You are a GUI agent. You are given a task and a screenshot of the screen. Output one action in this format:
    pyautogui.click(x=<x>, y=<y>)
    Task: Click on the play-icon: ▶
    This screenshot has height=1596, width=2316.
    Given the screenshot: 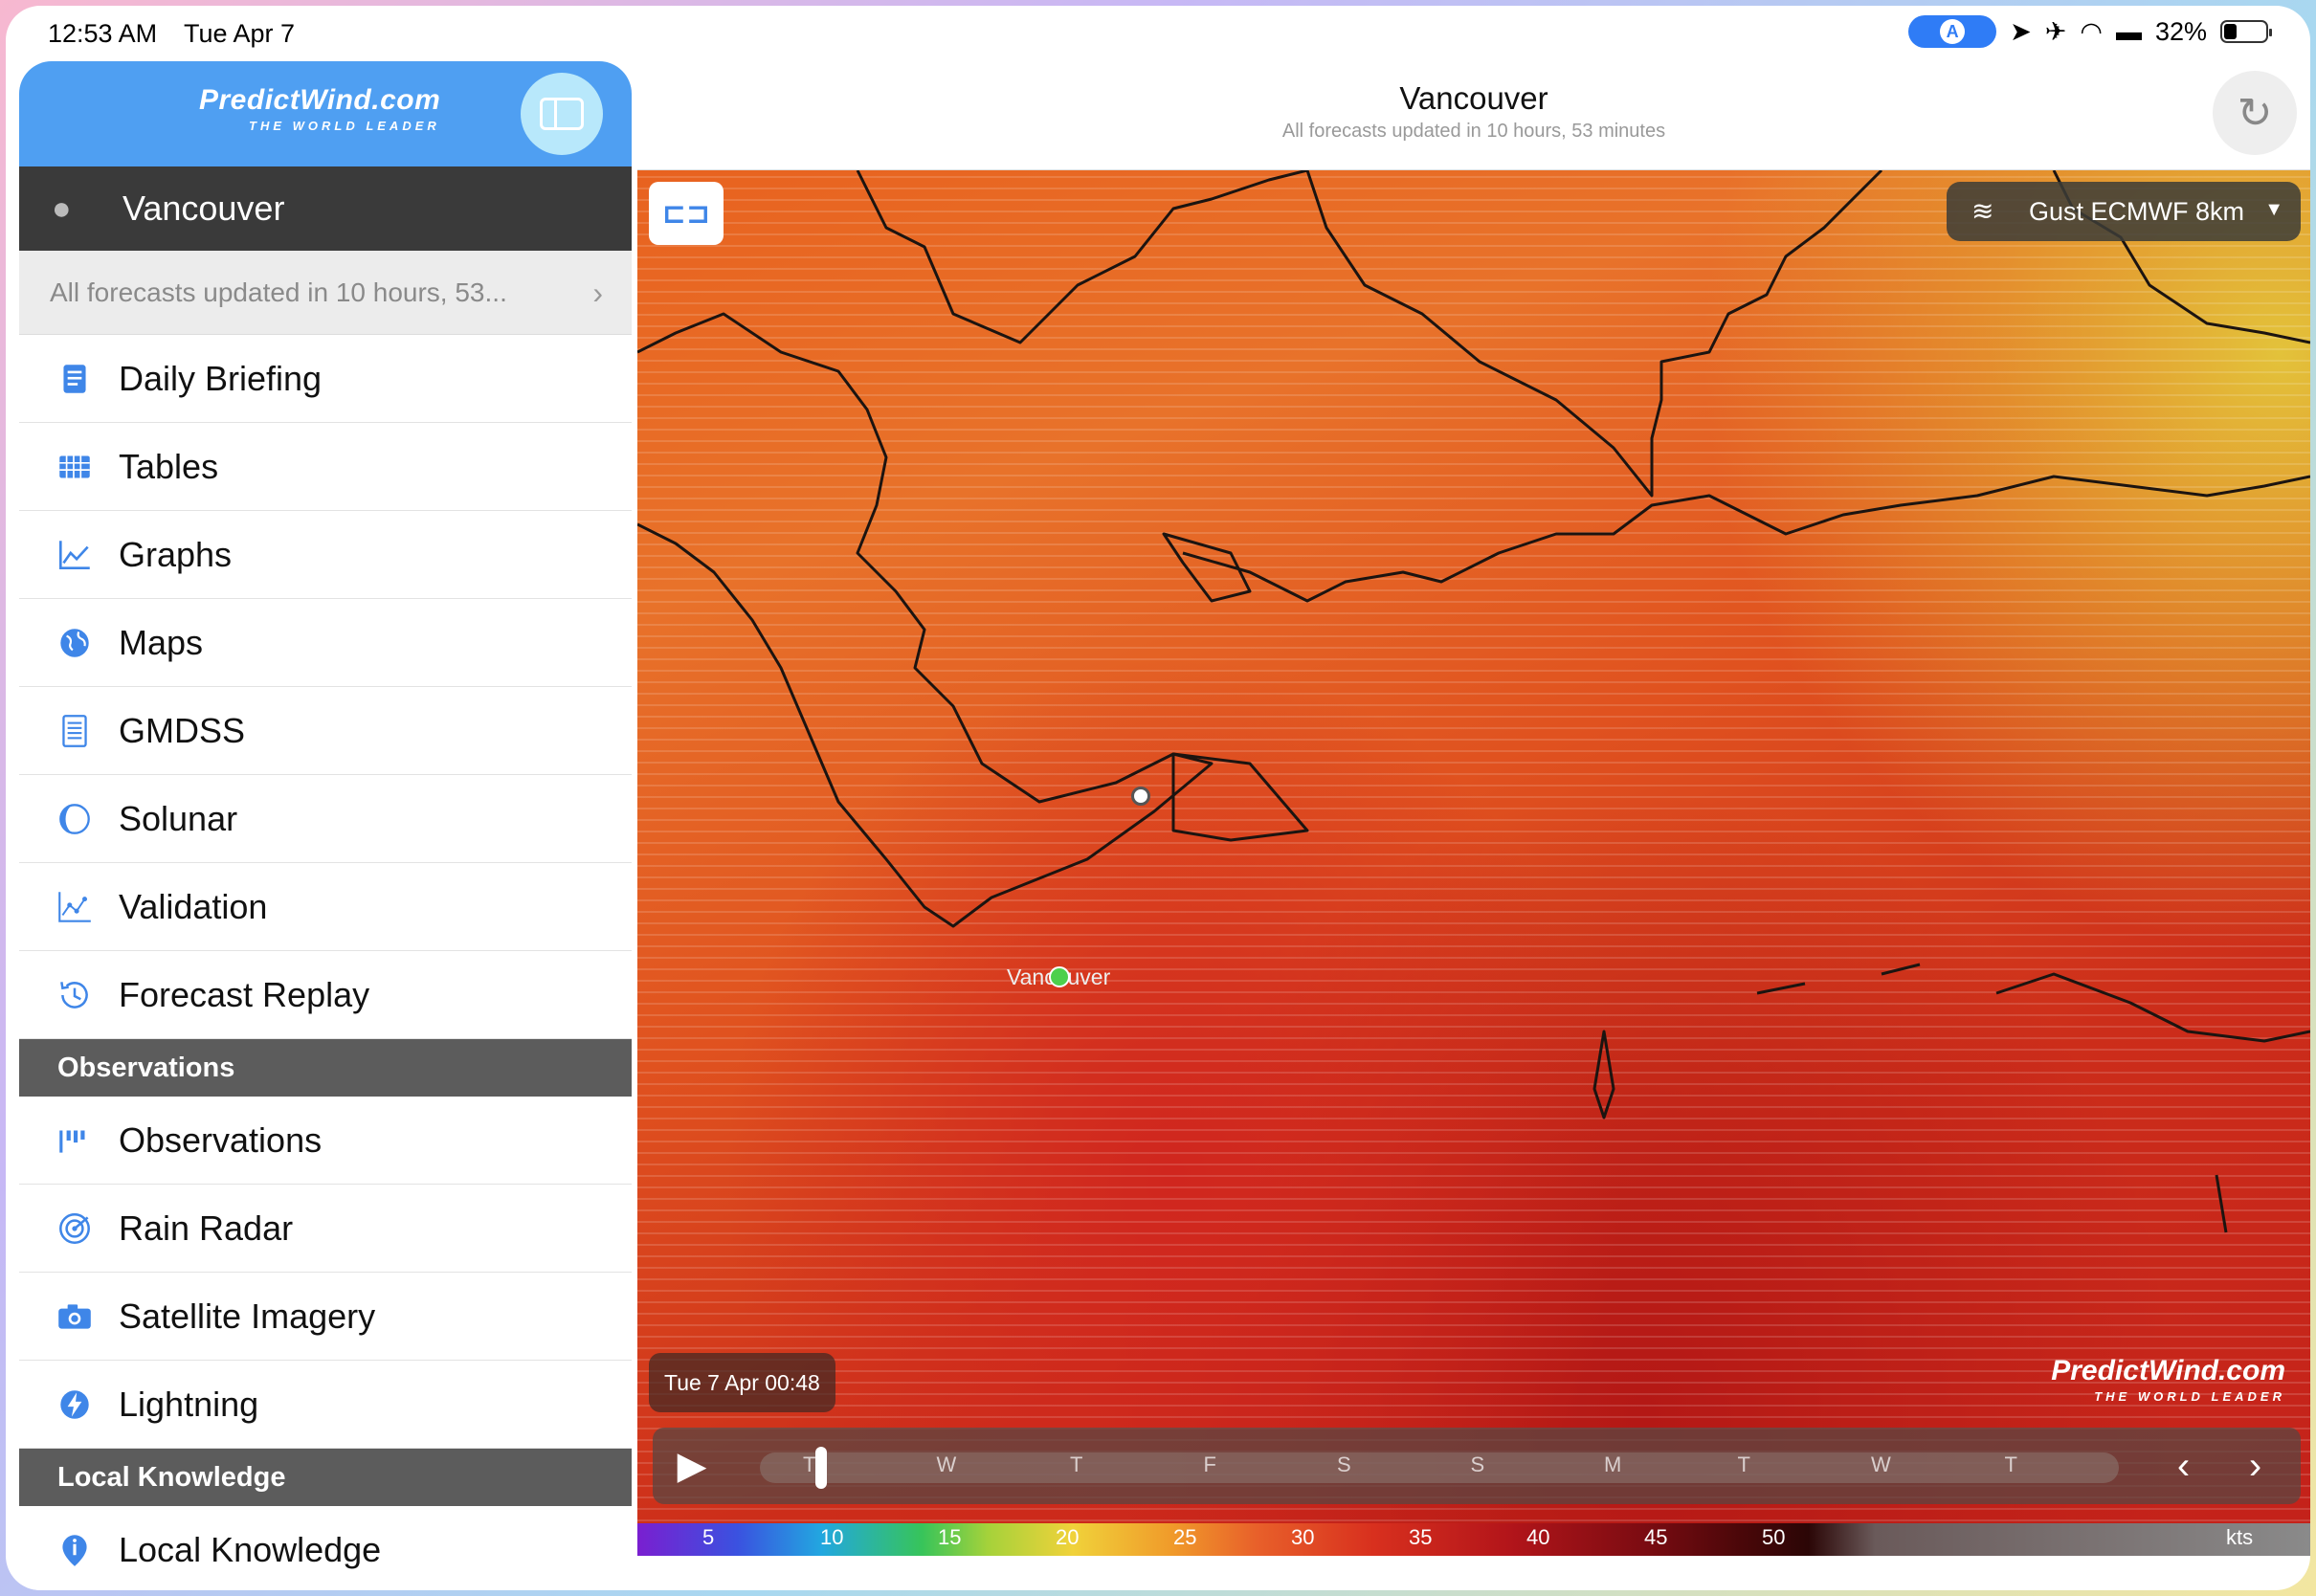 What is the action you would take?
    pyautogui.click(x=692, y=1466)
    